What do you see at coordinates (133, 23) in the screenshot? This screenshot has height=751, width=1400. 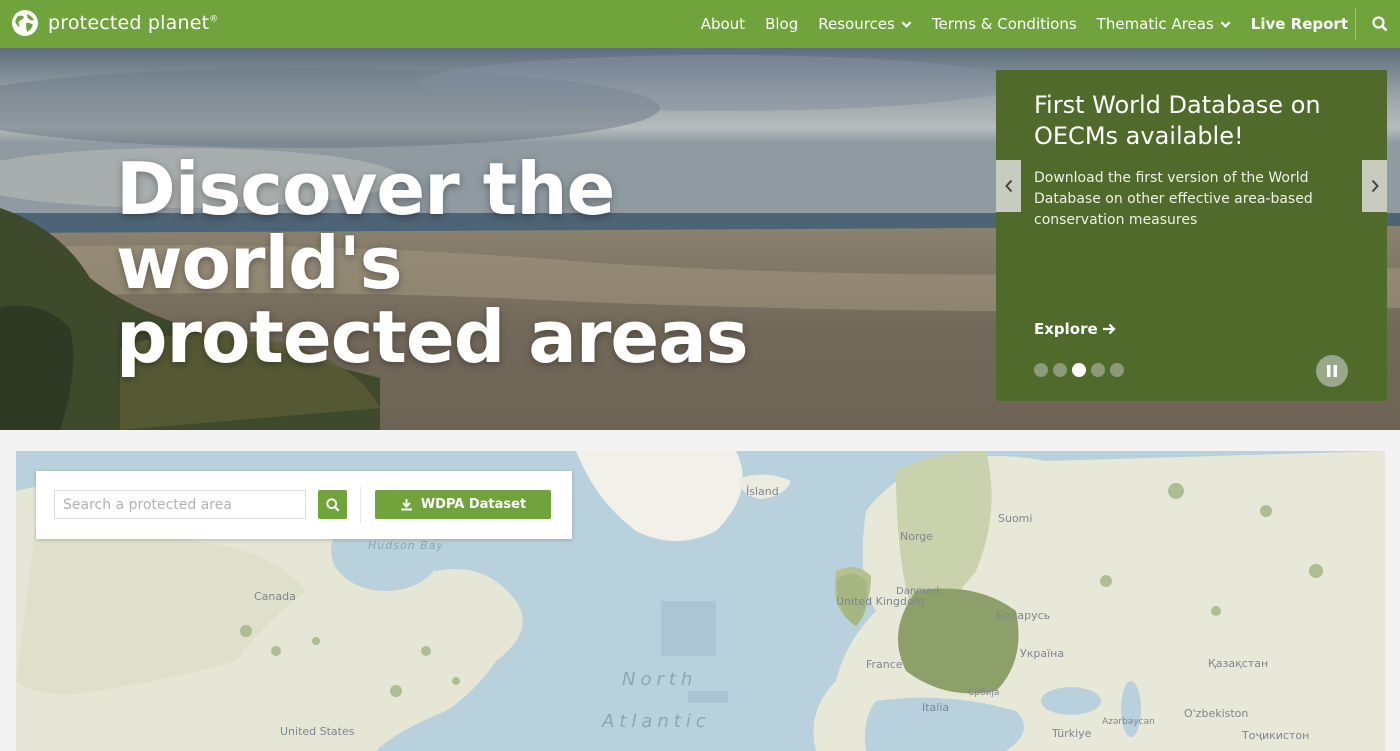 I see `logo-text: protected planet®` at bounding box center [133, 23].